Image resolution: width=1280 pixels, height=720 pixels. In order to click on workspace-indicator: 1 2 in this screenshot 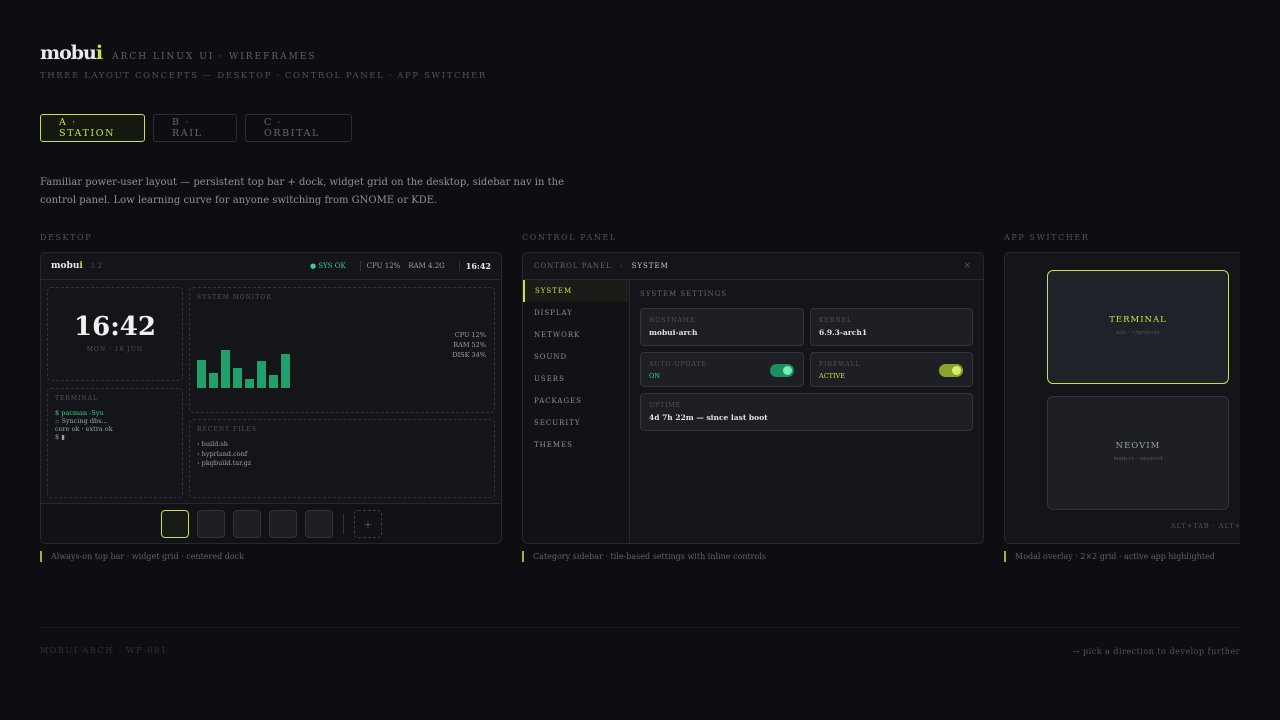, I will do `click(96, 266)`.